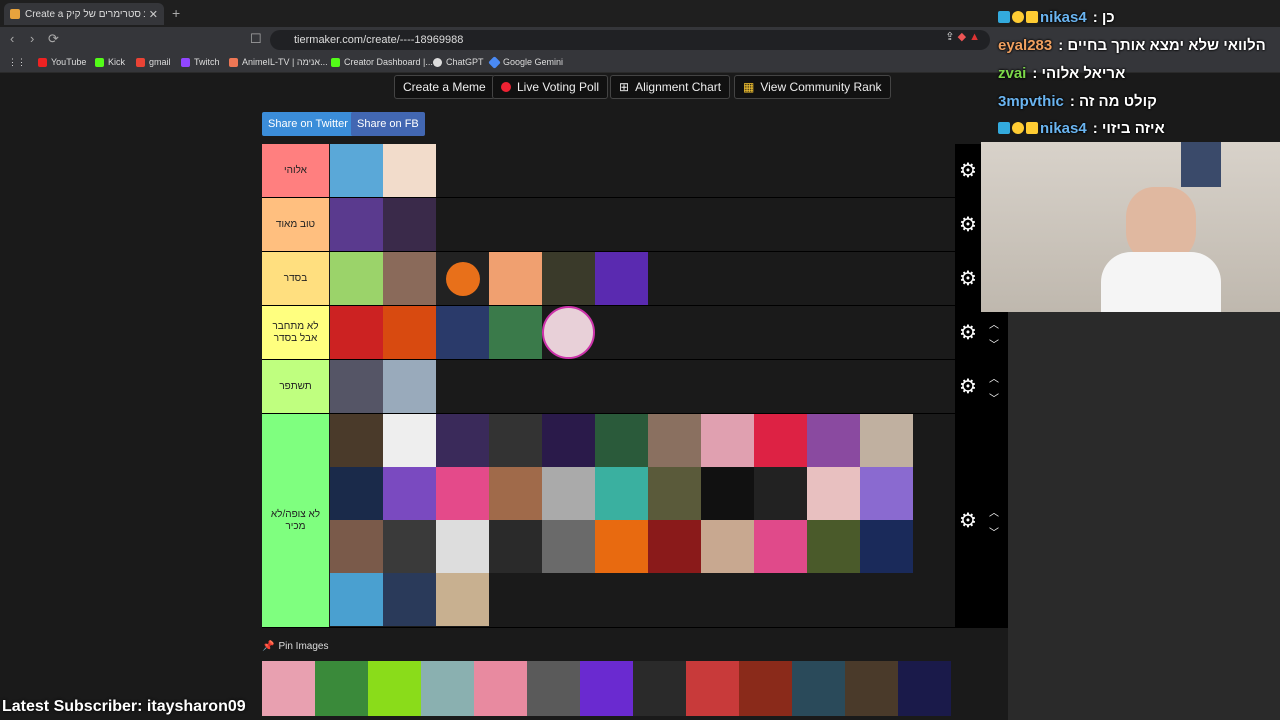 The width and height of the screenshot is (1280, 720). What do you see at coordinates (295, 278) in the screenshot?
I see `tier-label: בסדר` at bounding box center [295, 278].